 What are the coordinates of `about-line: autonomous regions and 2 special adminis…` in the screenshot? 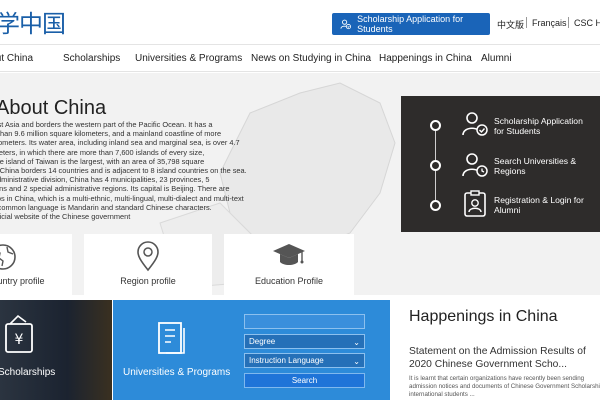 It's located at (115, 189).